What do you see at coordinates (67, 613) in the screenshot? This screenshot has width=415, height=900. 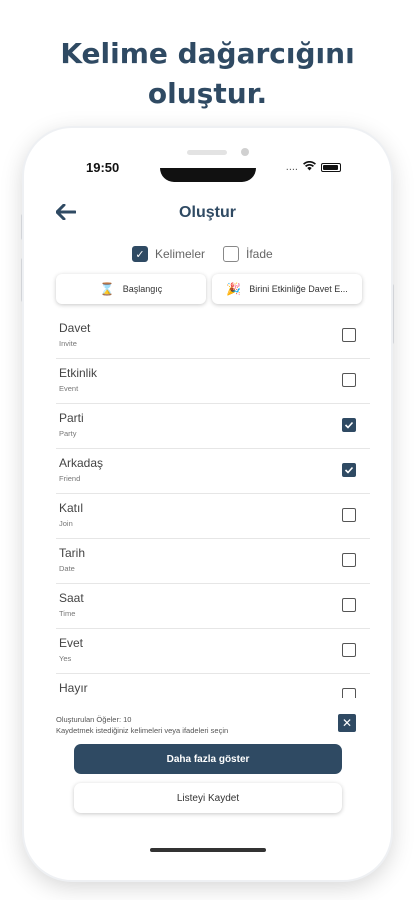 I see `translation-text: Time` at bounding box center [67, 613].